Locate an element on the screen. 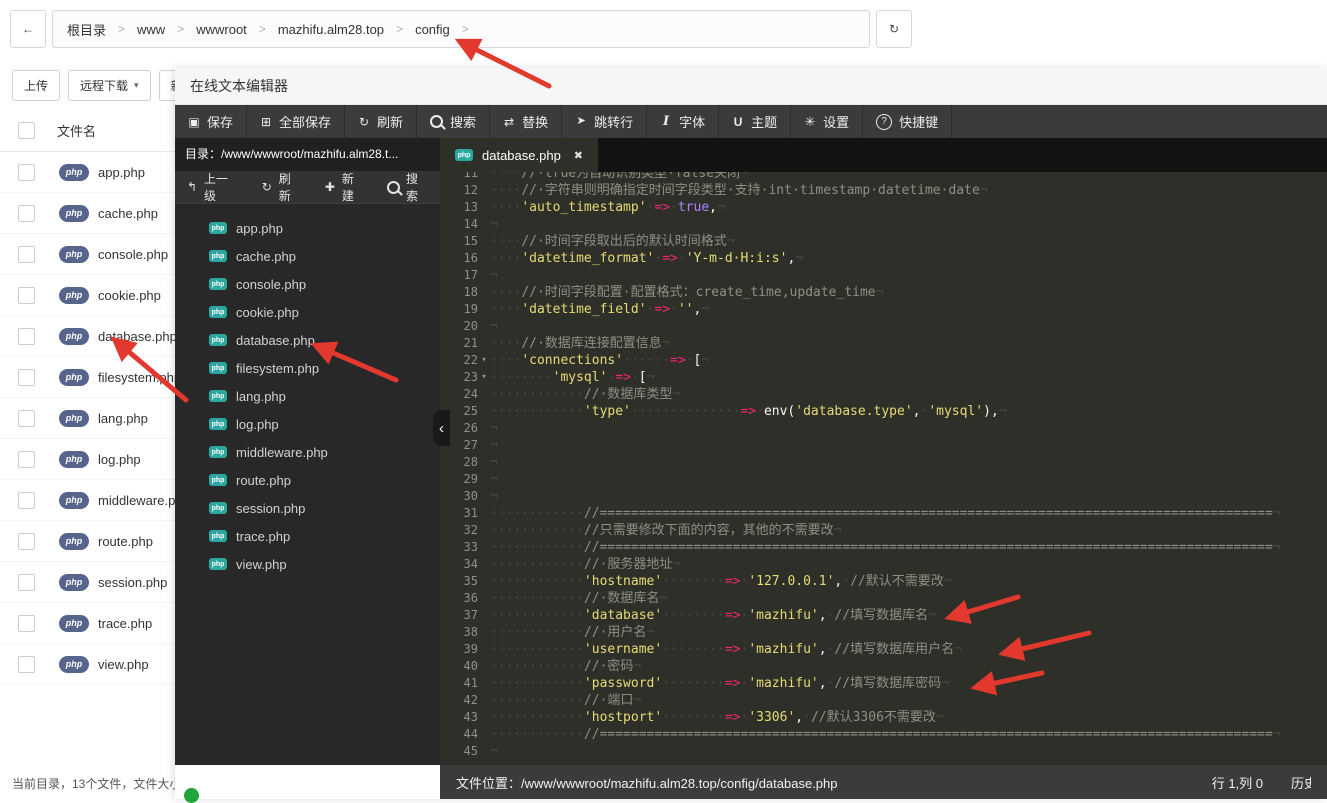 This screenshot has width=1327, height=803. file-name: app.php is located at coordinates (121, 172).